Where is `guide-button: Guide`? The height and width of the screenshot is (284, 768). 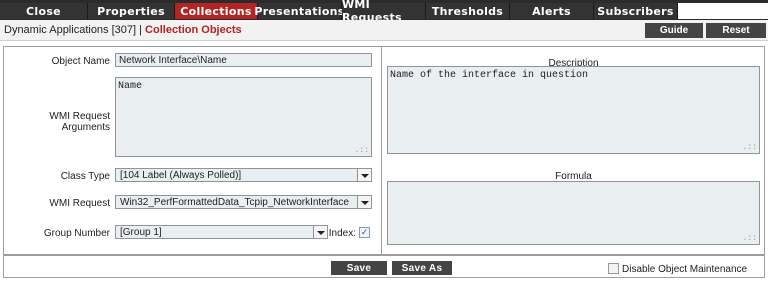 guide-button: Guide is located at coordinates (674, 30).